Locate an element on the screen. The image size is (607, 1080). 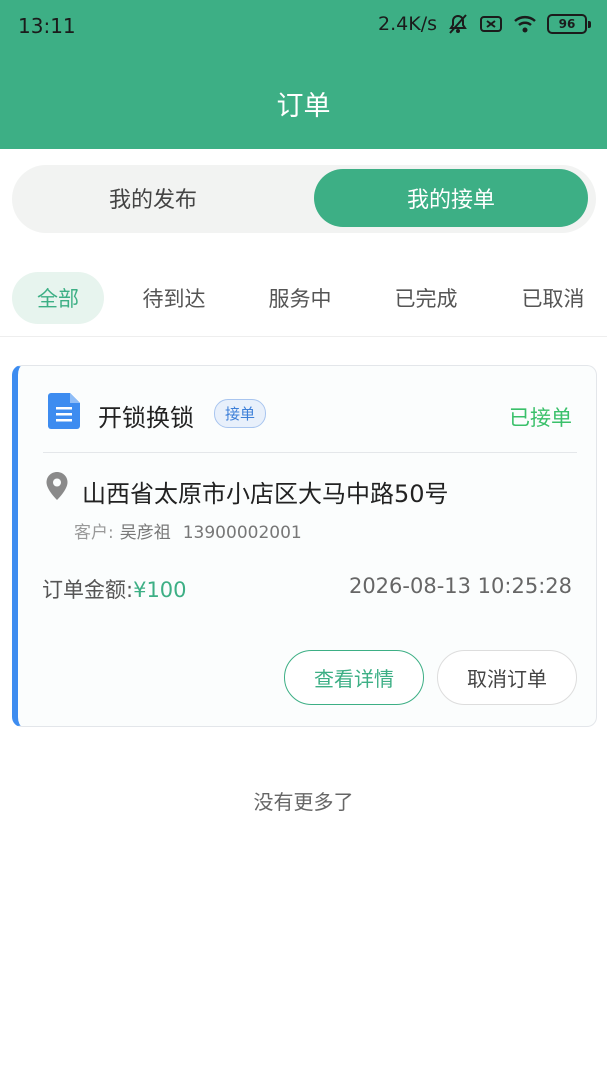
status-icons: 2.4K/s 96 is located at coordinates (484, 24).